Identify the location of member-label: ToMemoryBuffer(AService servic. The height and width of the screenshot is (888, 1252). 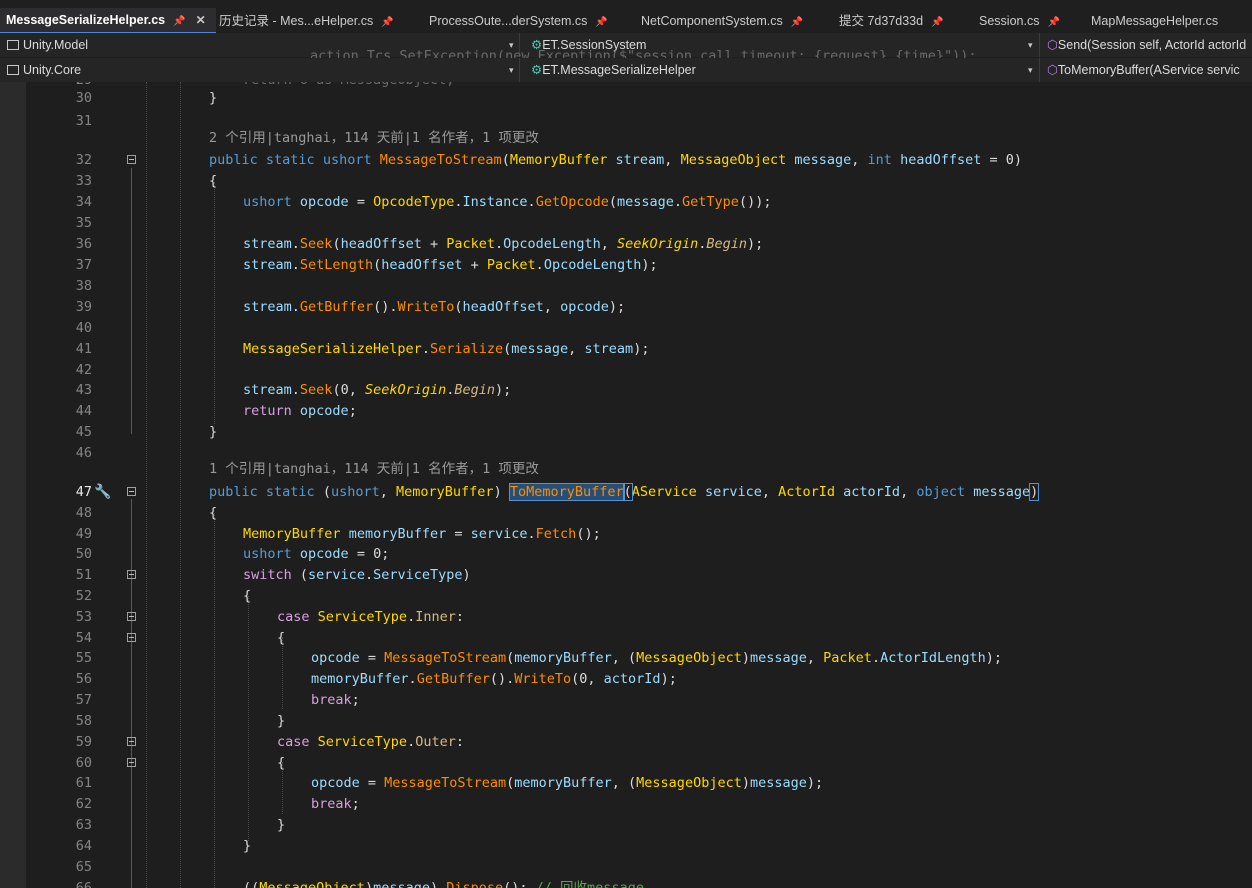
(1148, 70).